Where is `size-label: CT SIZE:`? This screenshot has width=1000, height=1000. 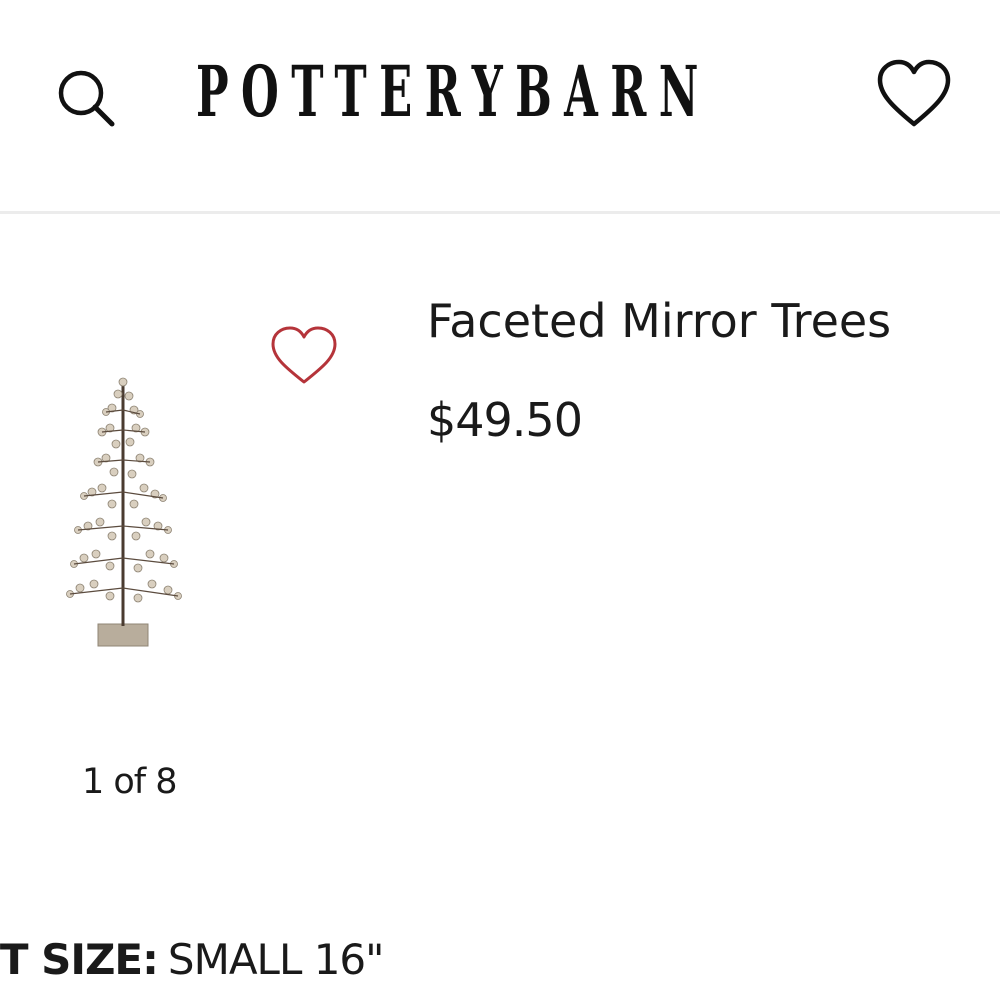
size-label: CT SIZE: is located at coordinates (79, 959).